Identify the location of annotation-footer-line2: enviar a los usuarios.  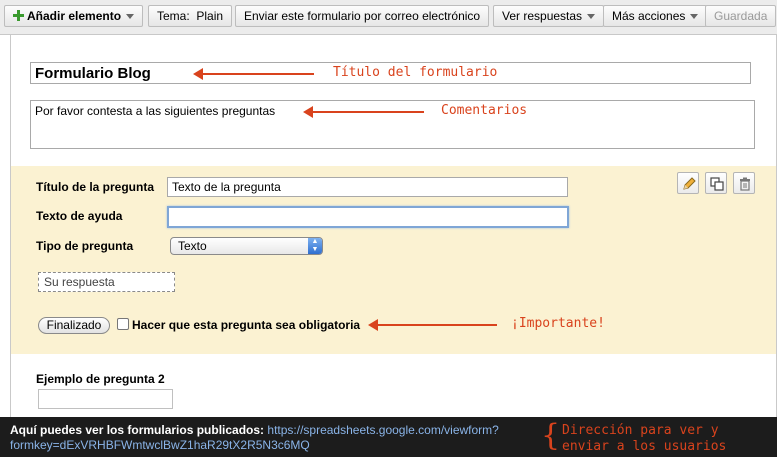
(644, 446).